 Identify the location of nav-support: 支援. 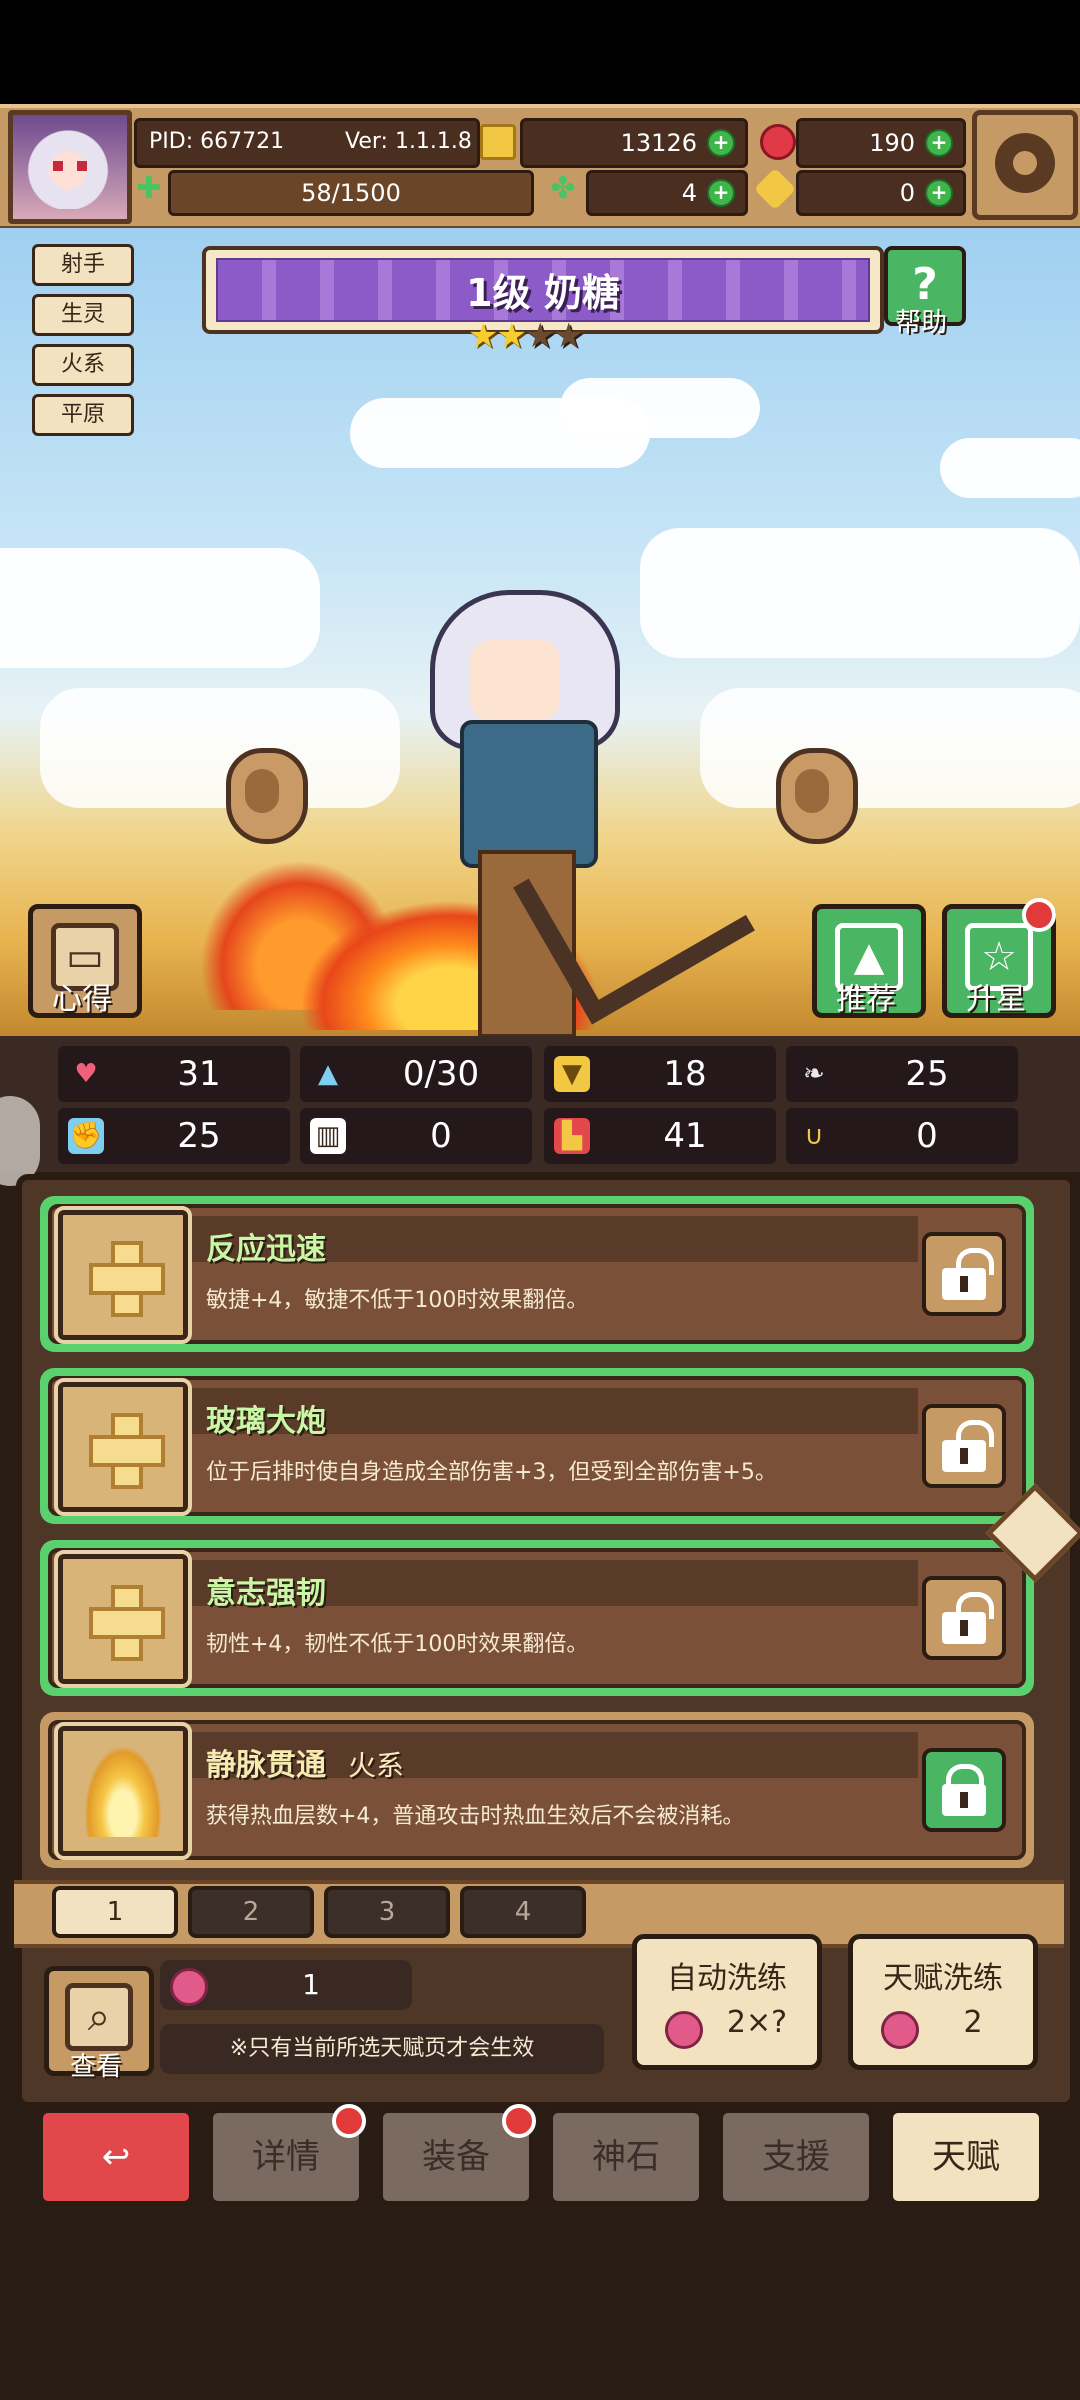
(796, 2157).